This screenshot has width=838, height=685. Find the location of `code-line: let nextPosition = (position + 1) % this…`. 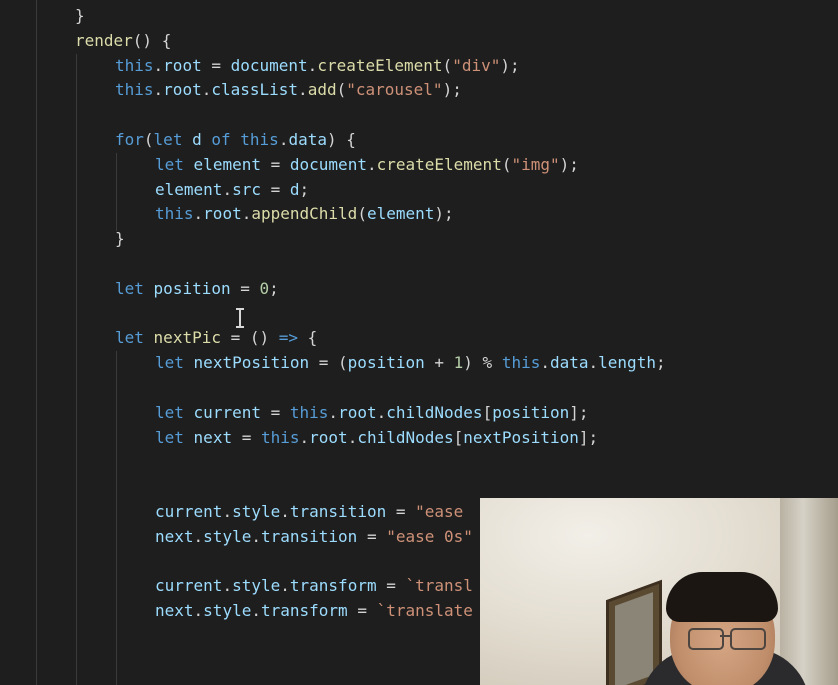

code-line: let nextPosition = (position + 1) % this… is located at coordinates (410, 363).